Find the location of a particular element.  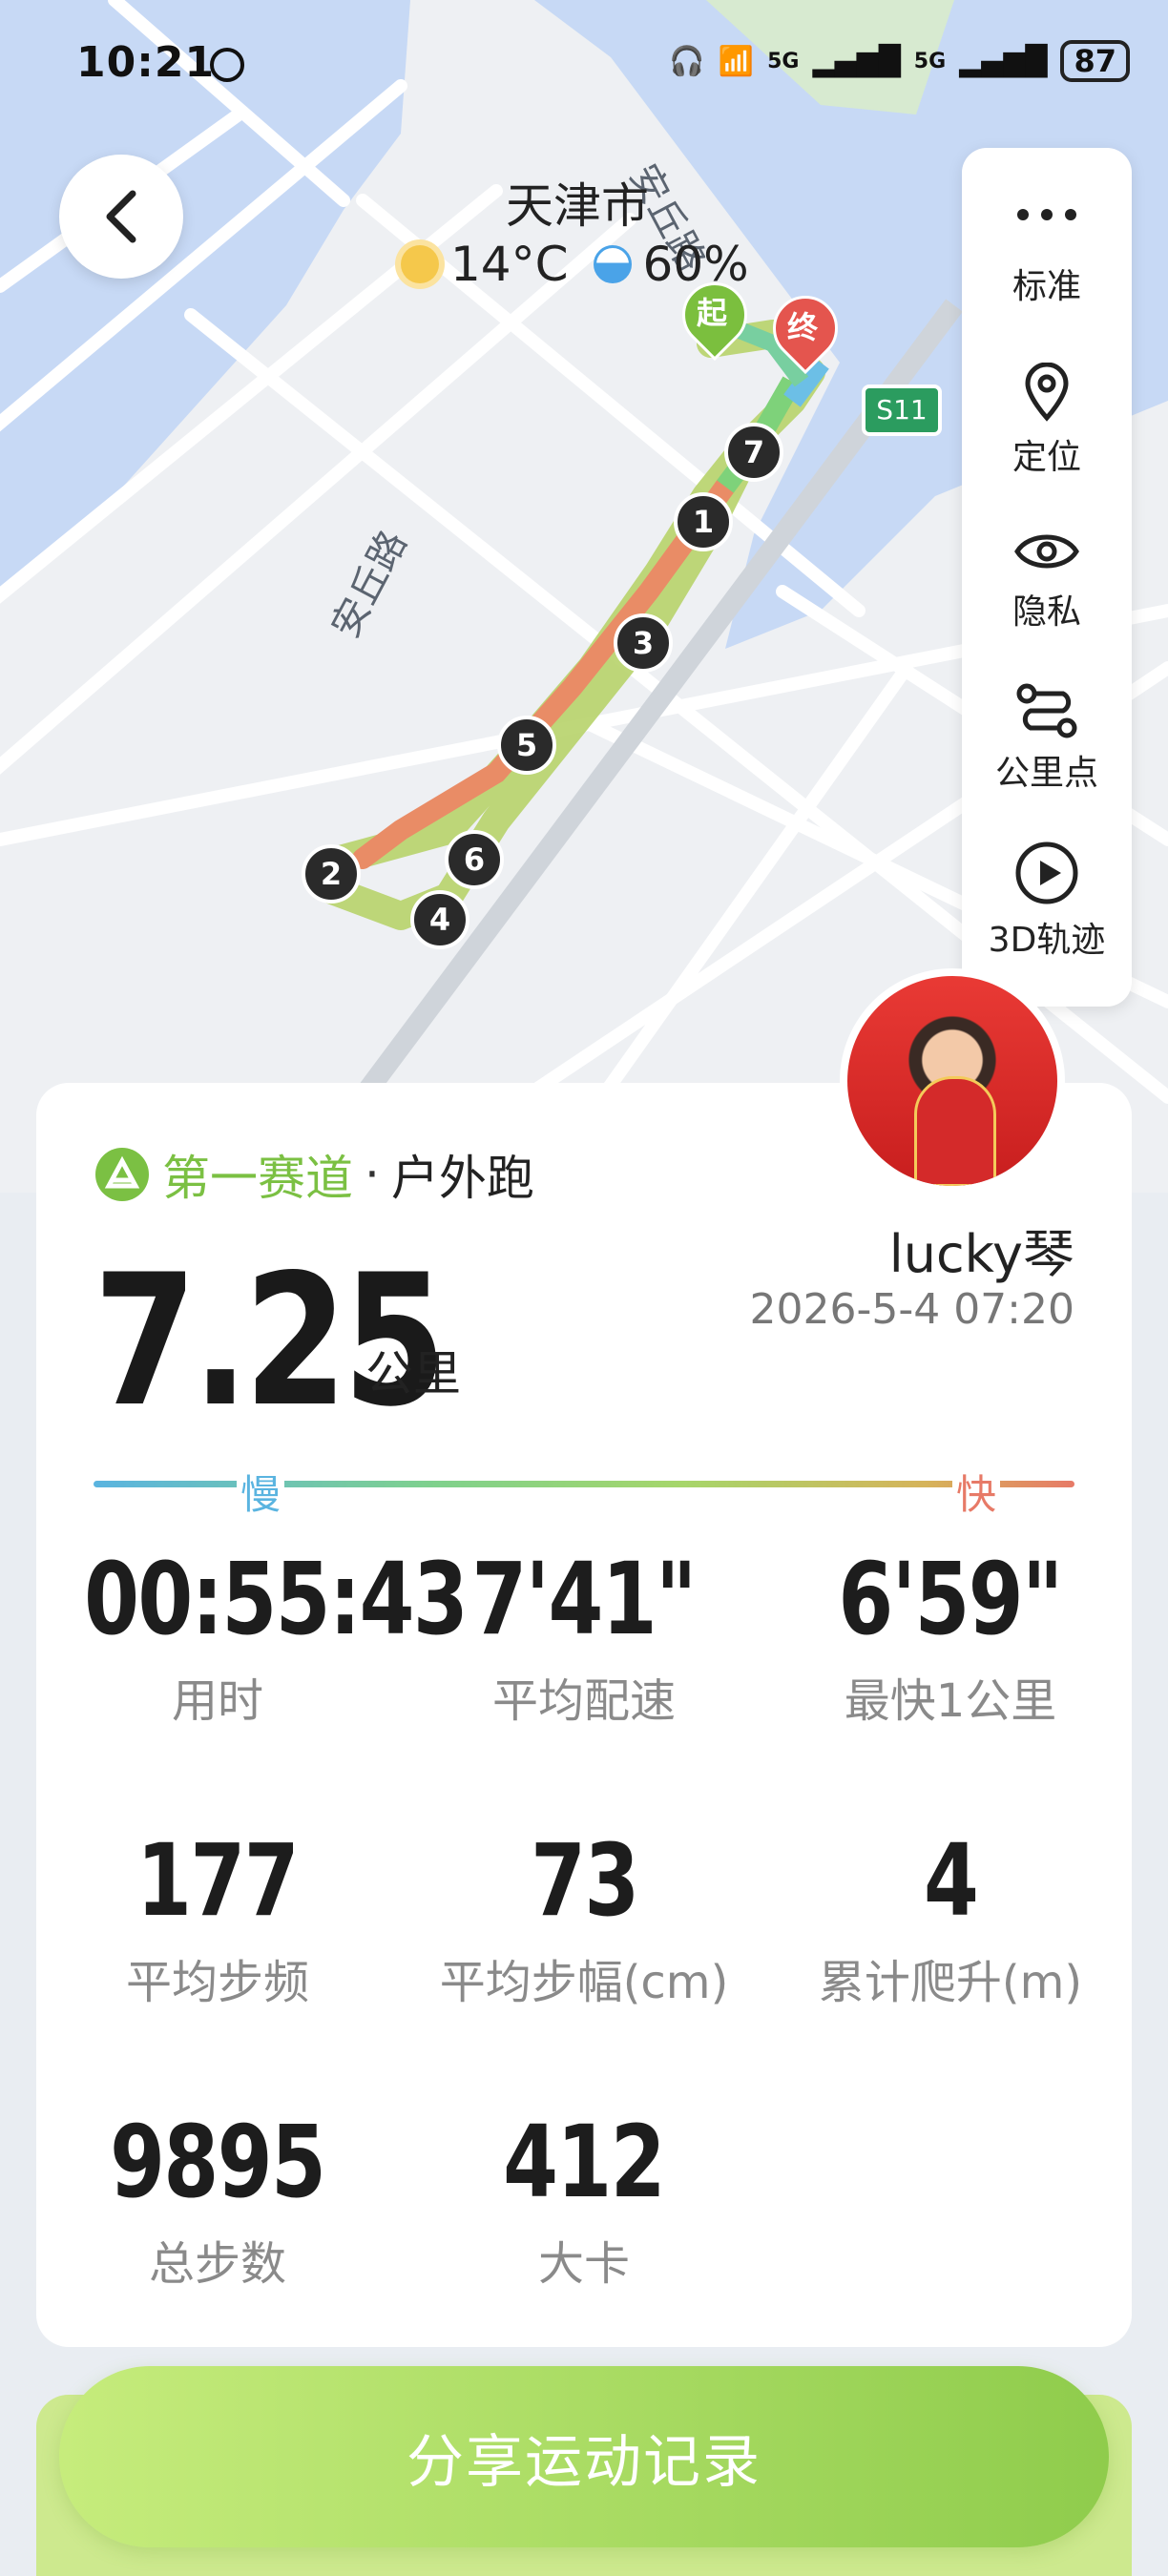

stat-label: 平均步幅(cm) is located at coordinates (584, 1982).